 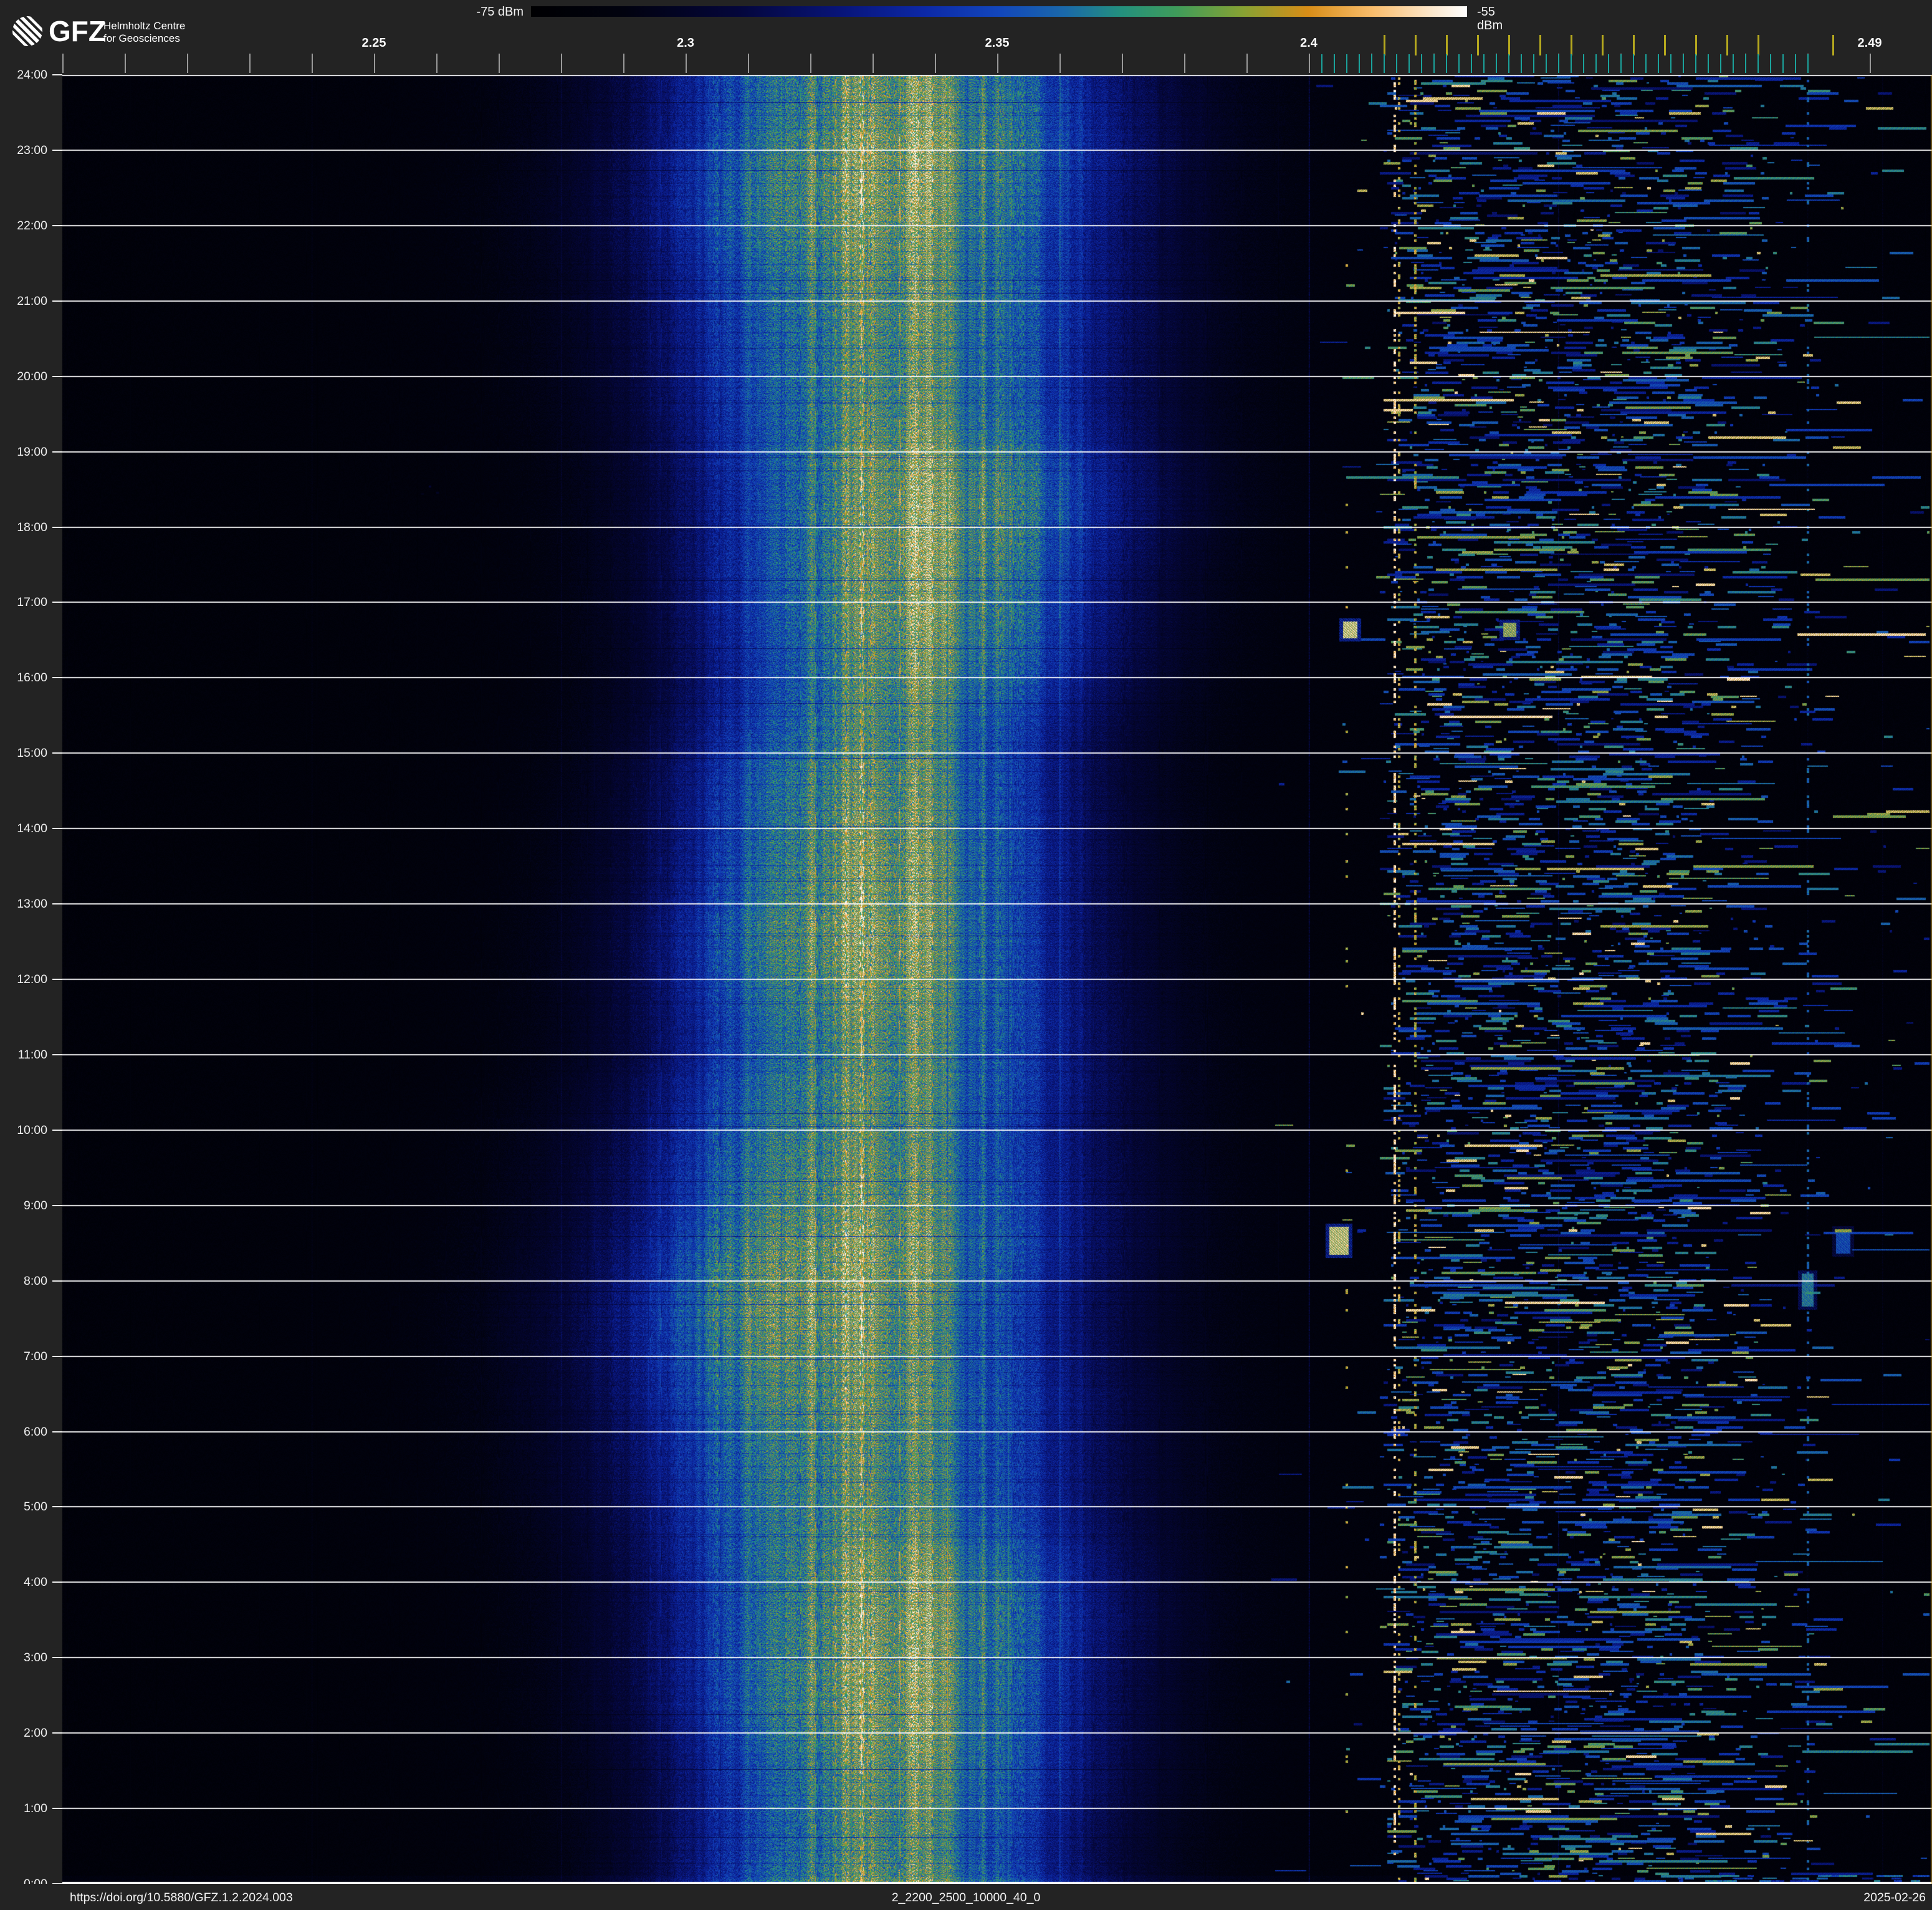 What do you see at coordinates (35, 1507) in the screenshot?
I see `time-label: 5:00` at bounding box center [35, 1507].